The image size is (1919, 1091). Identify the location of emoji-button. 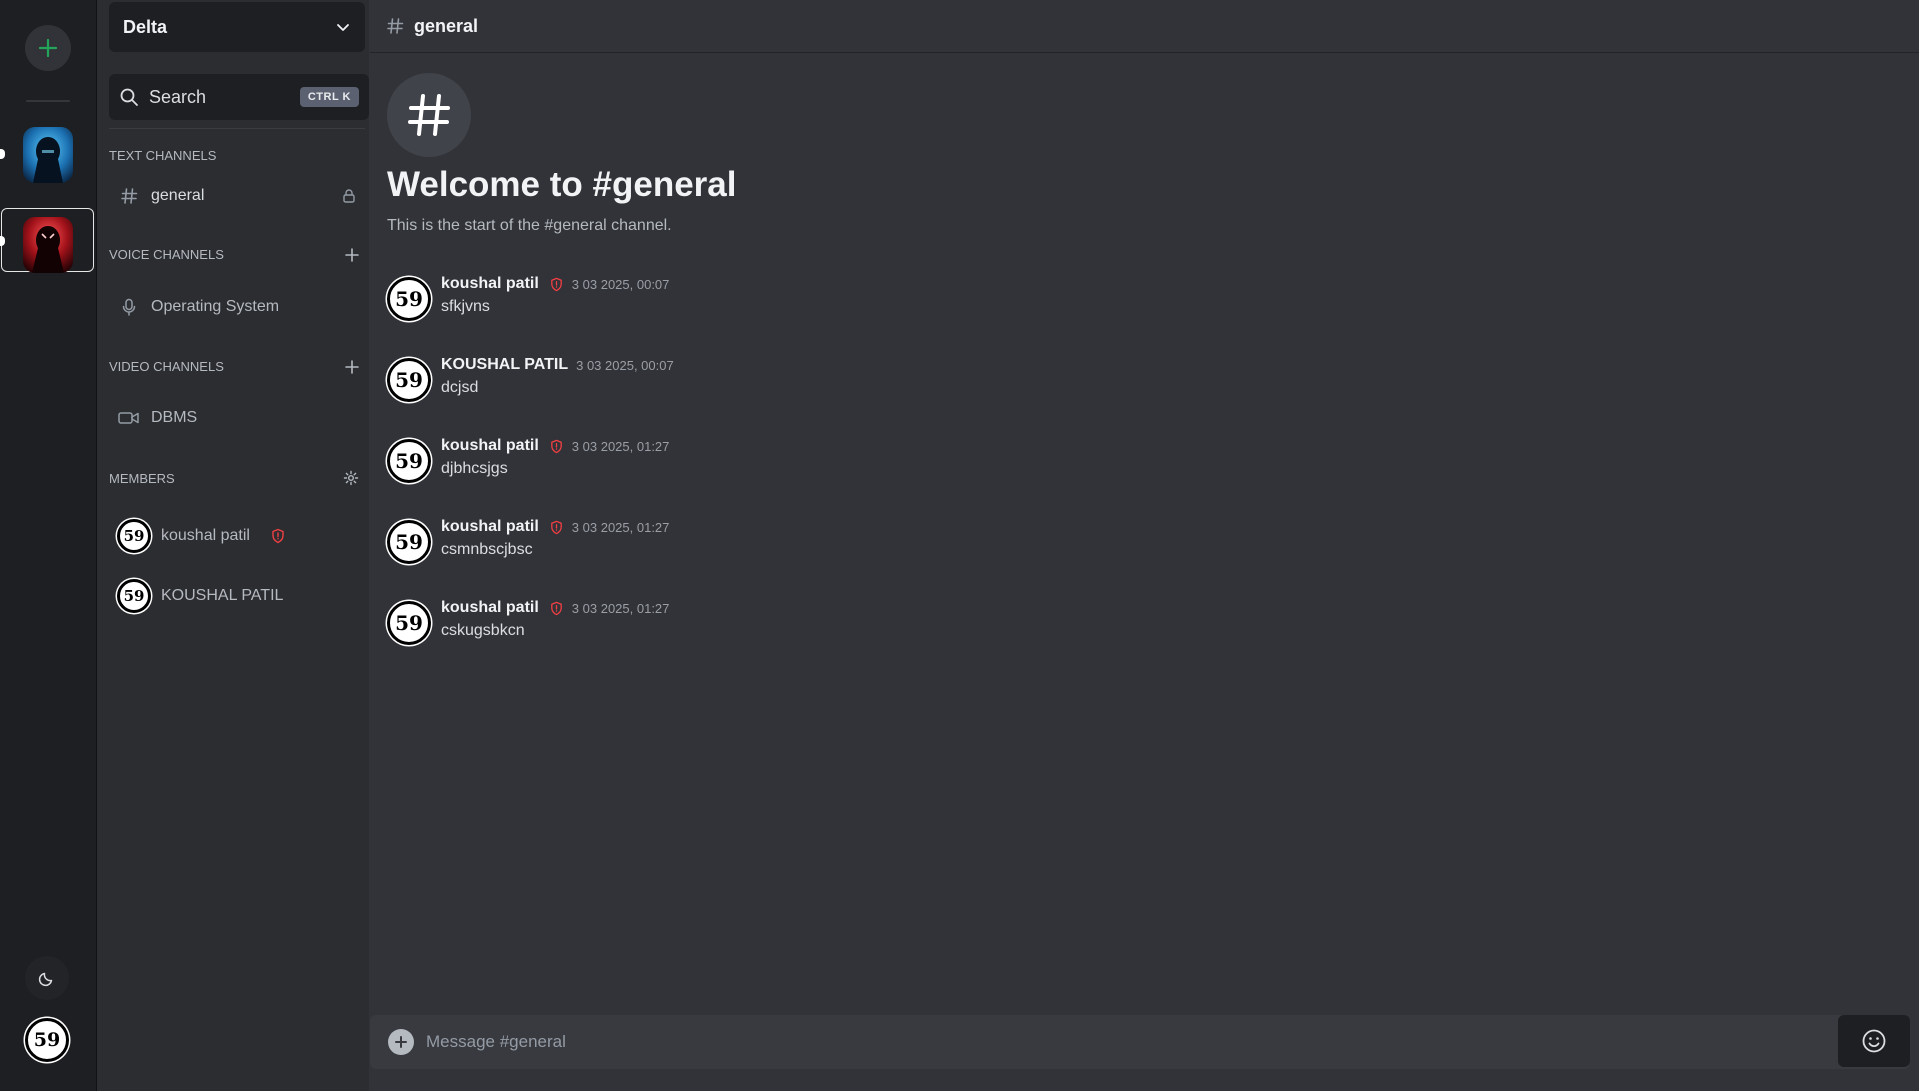
(1874, 1041).